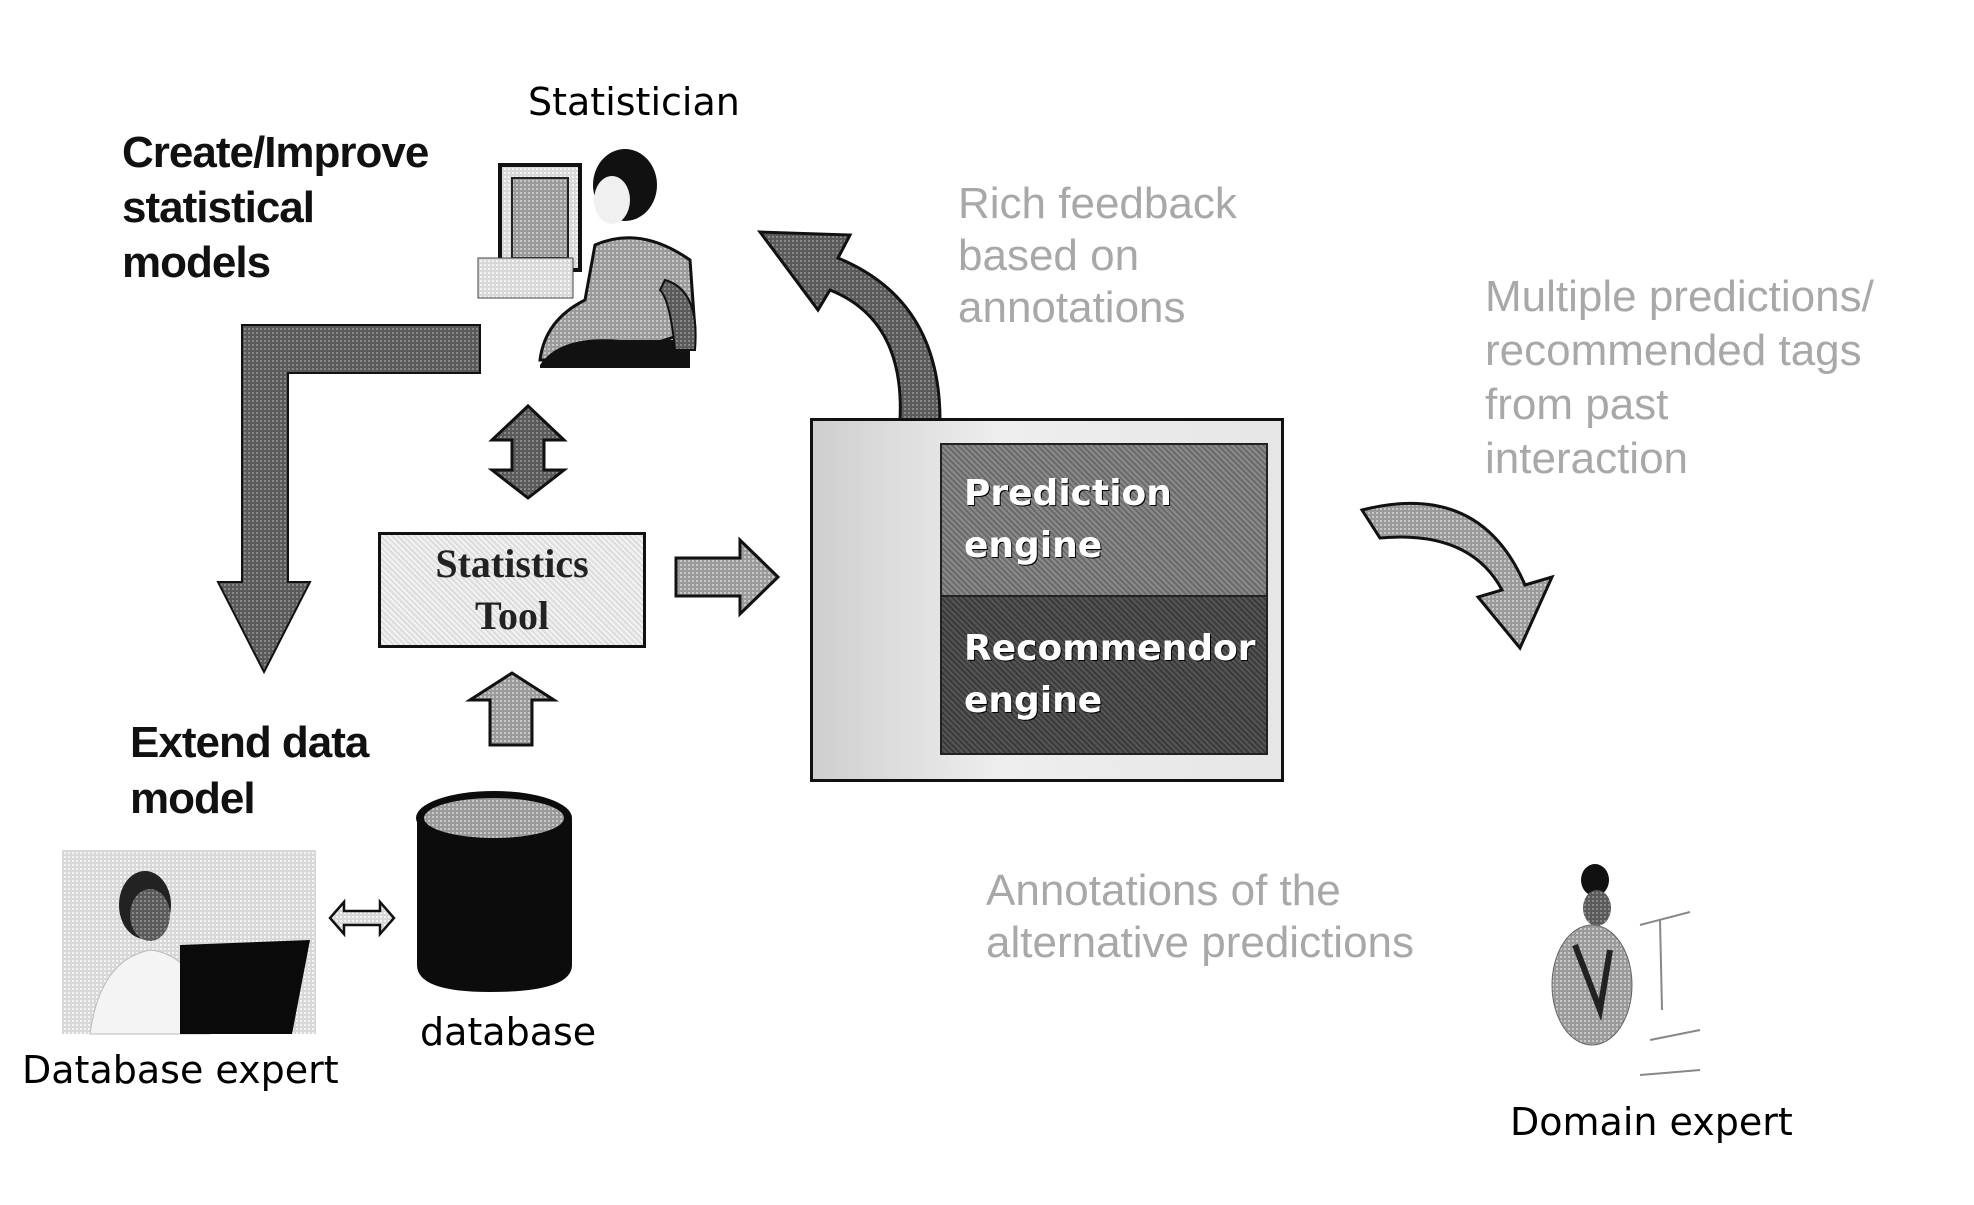 The width and height of the screenshot is (1974, 1205). I want to click on statistics-tool-line-1: Statistics, so click(512, 563).